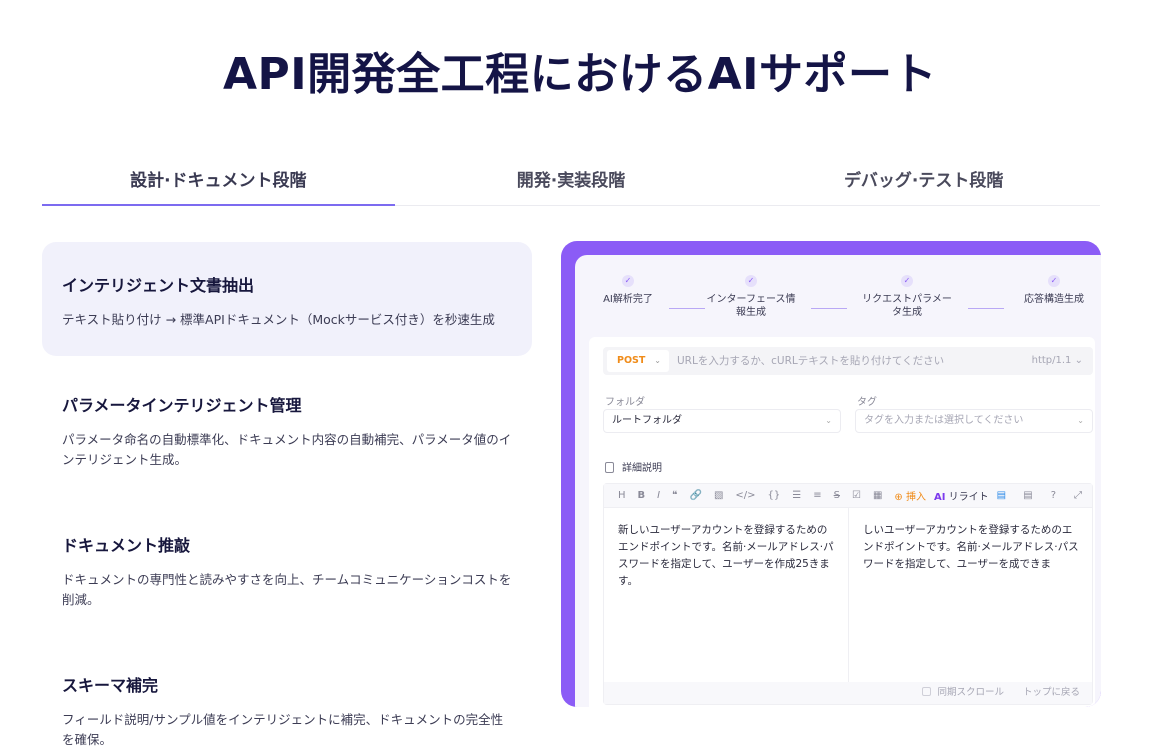  I want to click on step-label: リクエストパラメータ生成, so click(907, 306).